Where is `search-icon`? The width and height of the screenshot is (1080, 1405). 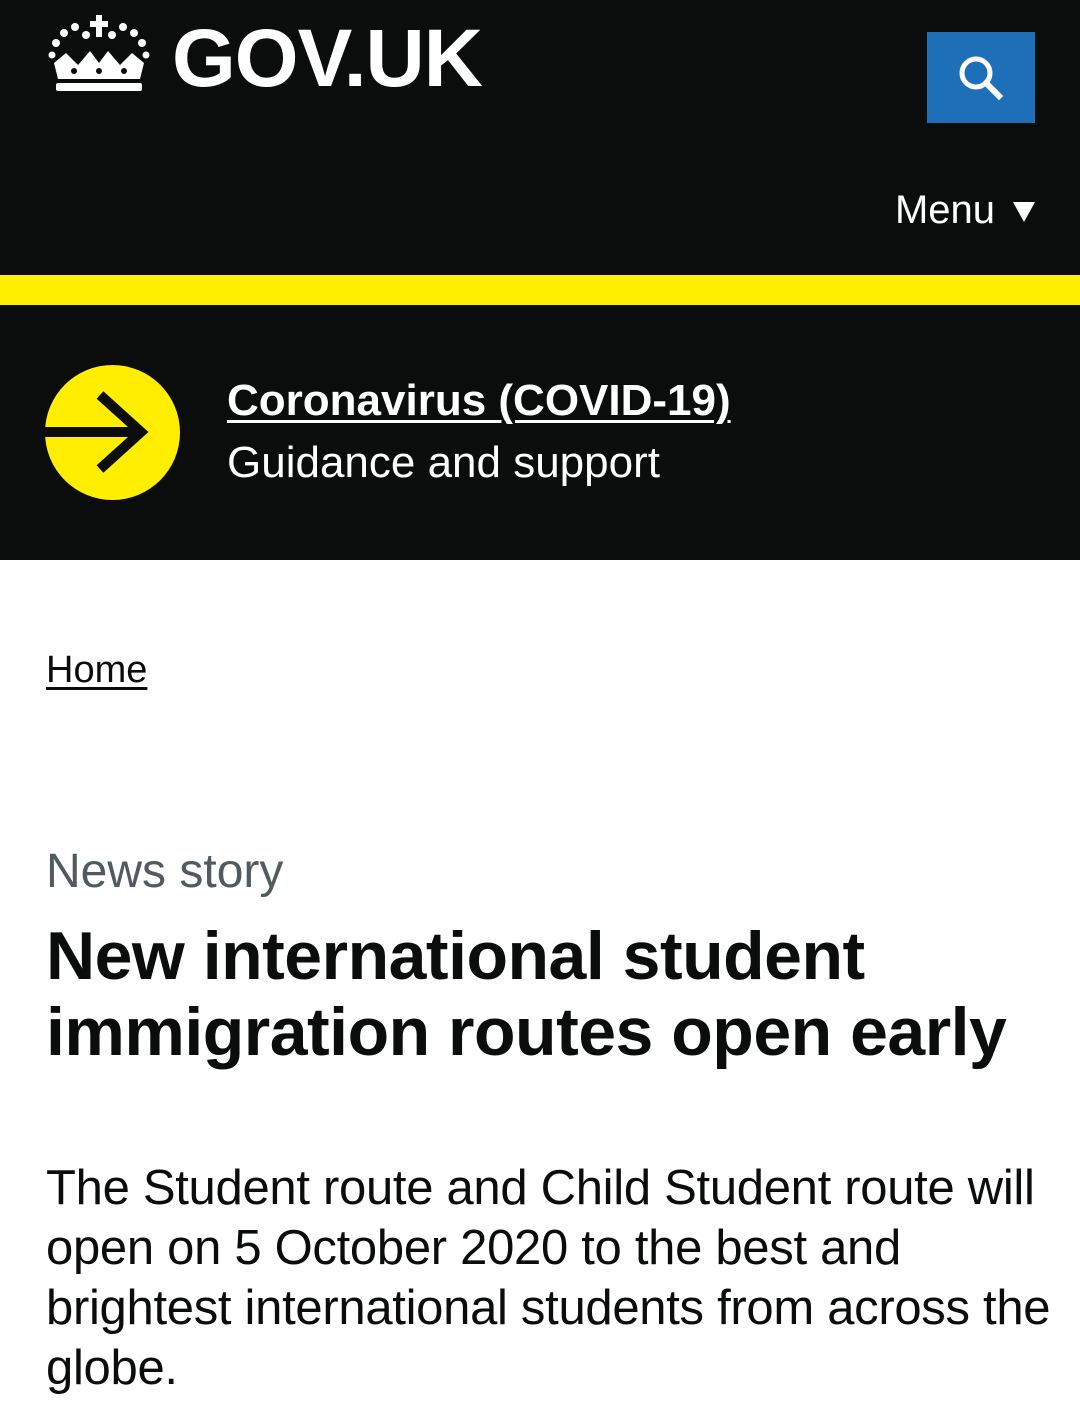 search-icon is located at coordinates (981, 78).